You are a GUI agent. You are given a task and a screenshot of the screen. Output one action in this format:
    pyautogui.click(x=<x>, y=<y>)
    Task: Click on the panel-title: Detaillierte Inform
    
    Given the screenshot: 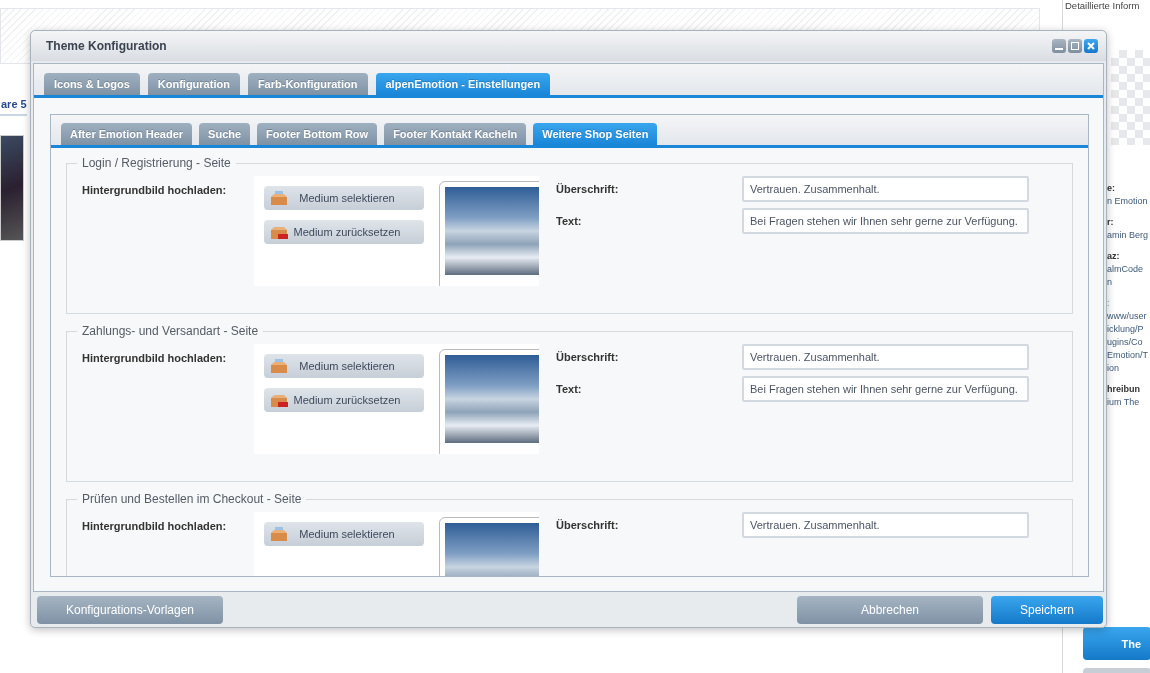 What is the action you would take?
    pyautogui.click(x=1102, y=5)
    